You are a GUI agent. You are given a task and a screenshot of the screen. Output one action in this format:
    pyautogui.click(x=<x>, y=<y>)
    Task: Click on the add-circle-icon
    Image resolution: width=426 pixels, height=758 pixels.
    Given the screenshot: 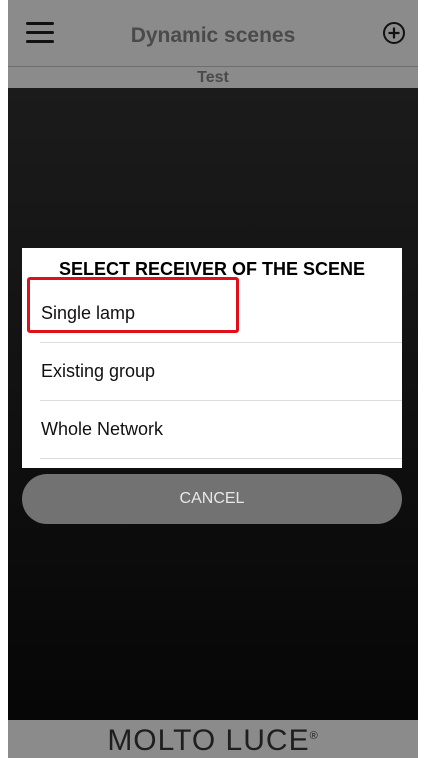 What is the action you would take?
    pyautogui.click(x=394, y=33)
    